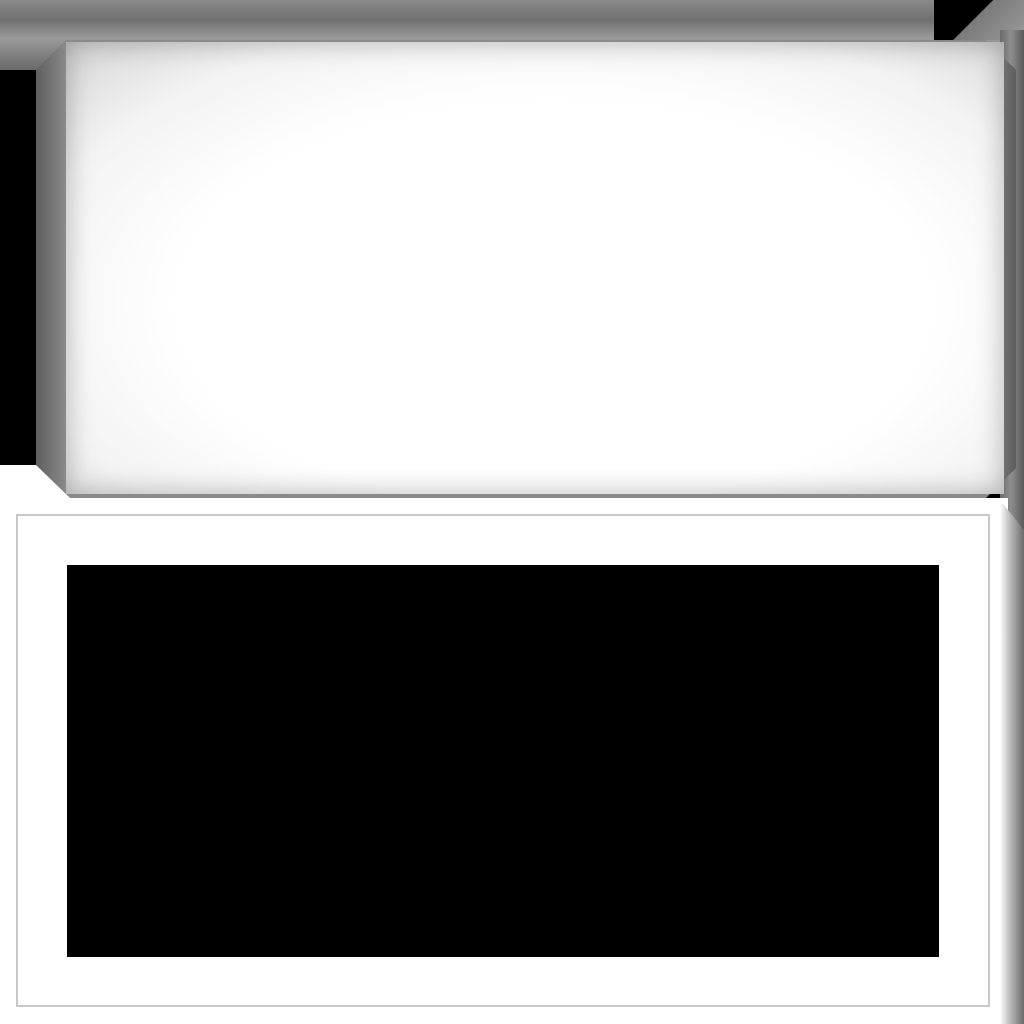 This screenshot has width=1024, height=1024. What do you see at coordinates (18, 267) in the screenshot?
I see `left-black-notch` at bounding box center [18, 267].